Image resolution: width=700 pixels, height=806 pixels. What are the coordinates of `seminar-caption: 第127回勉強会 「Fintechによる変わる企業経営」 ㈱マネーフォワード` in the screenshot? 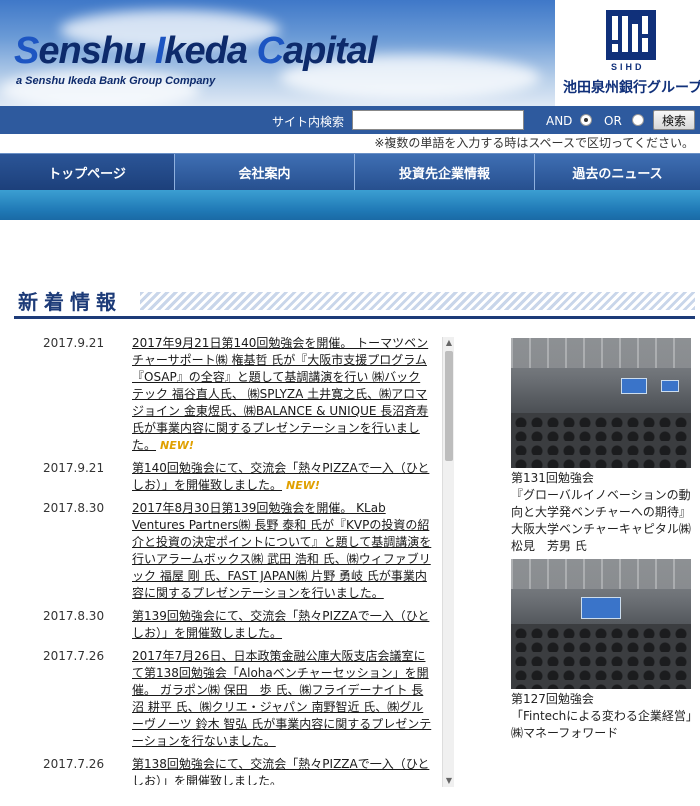 It's located at (604, 716).